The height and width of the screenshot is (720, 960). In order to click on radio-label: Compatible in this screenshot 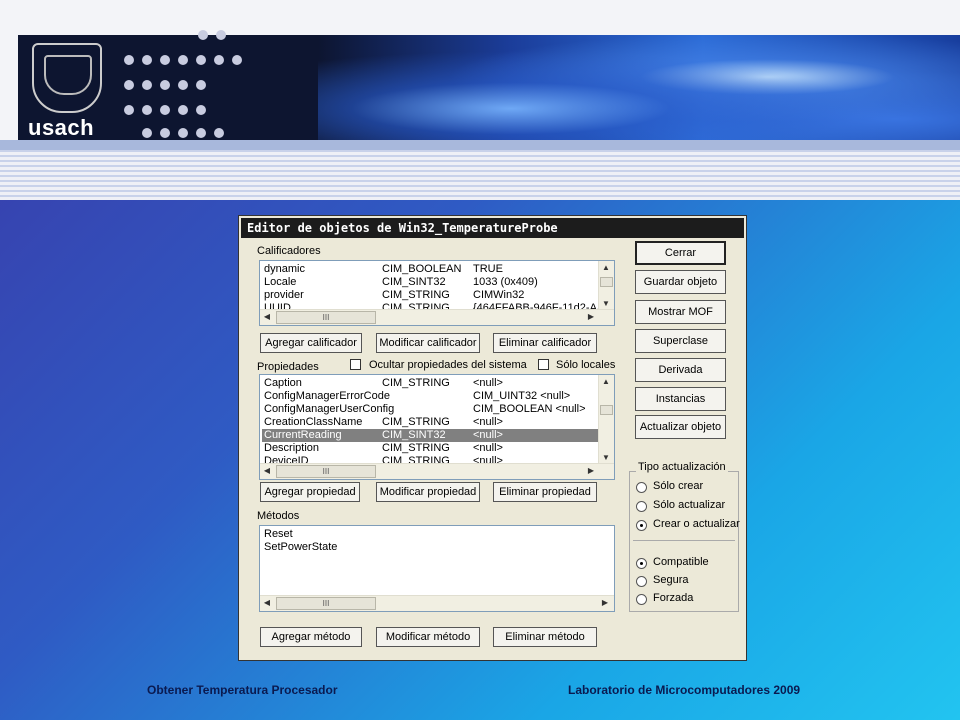, I will do `click(681, 562)`.